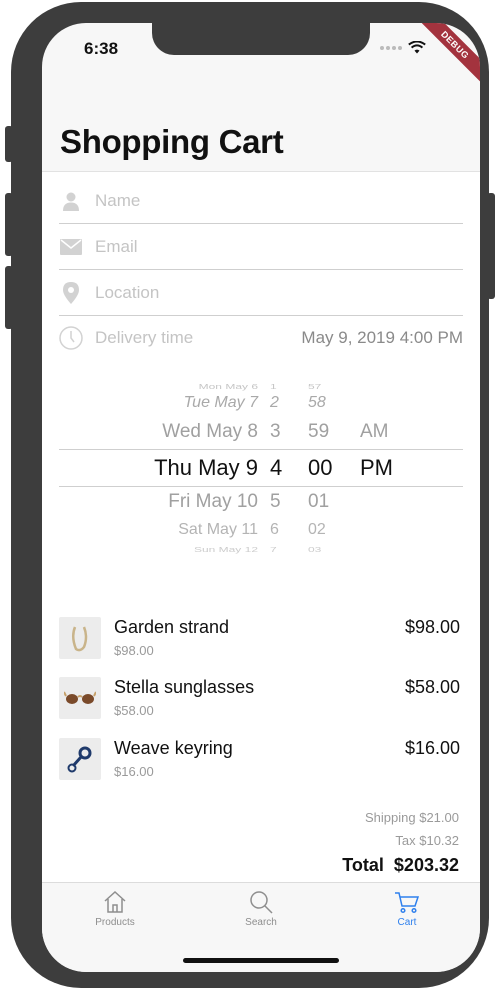 This screenshot has height=991, width=500. Describe the element at coordinates (228, 386) in the screenshot. I see `picker-date: Mon May 6` at that location.